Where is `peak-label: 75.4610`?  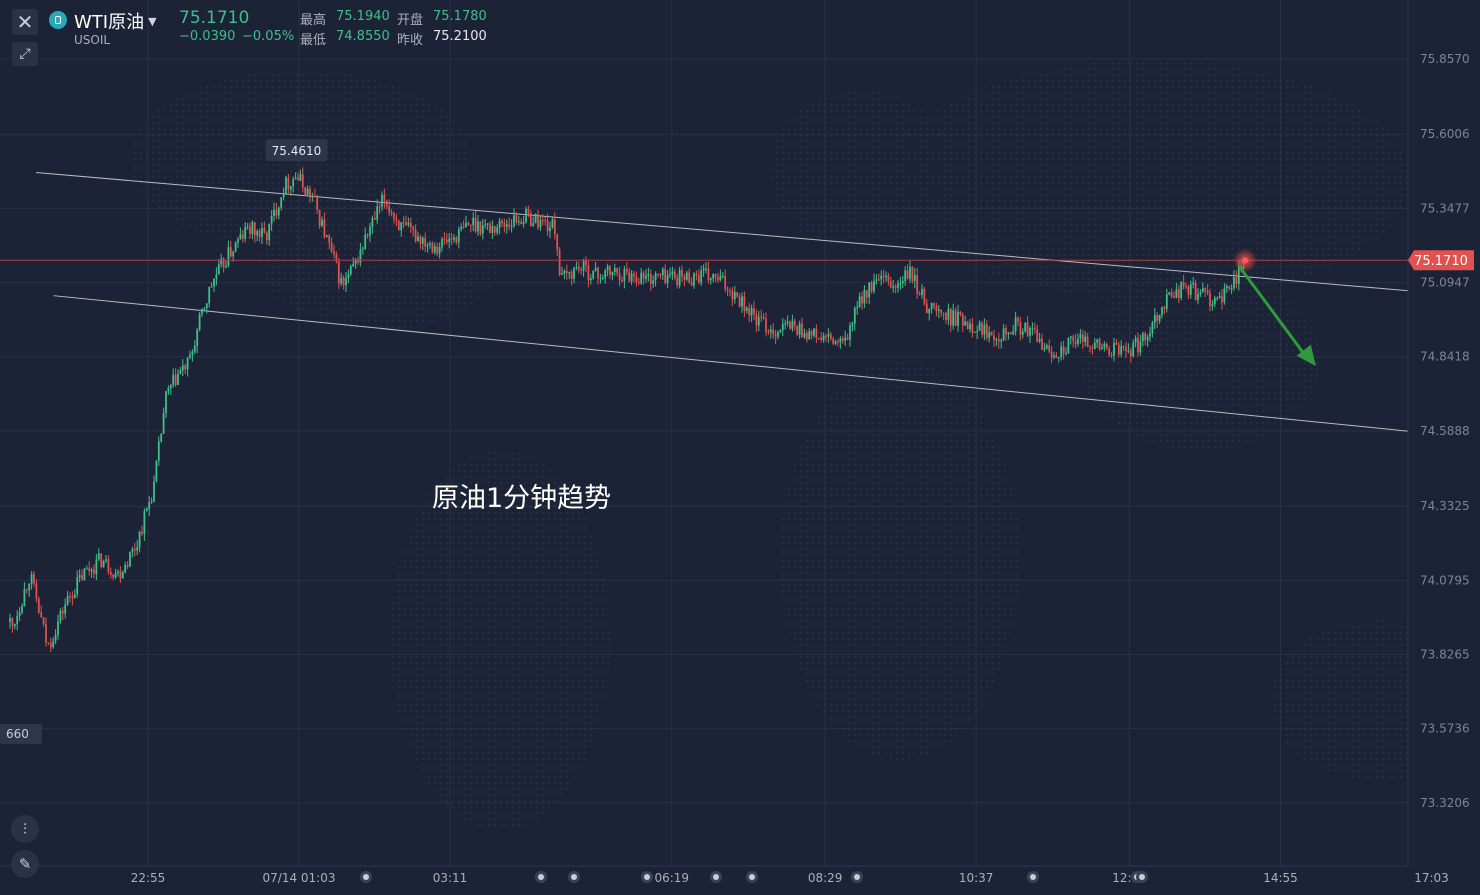 peak-label: 75.4610 is located at coordinates (297, 151).